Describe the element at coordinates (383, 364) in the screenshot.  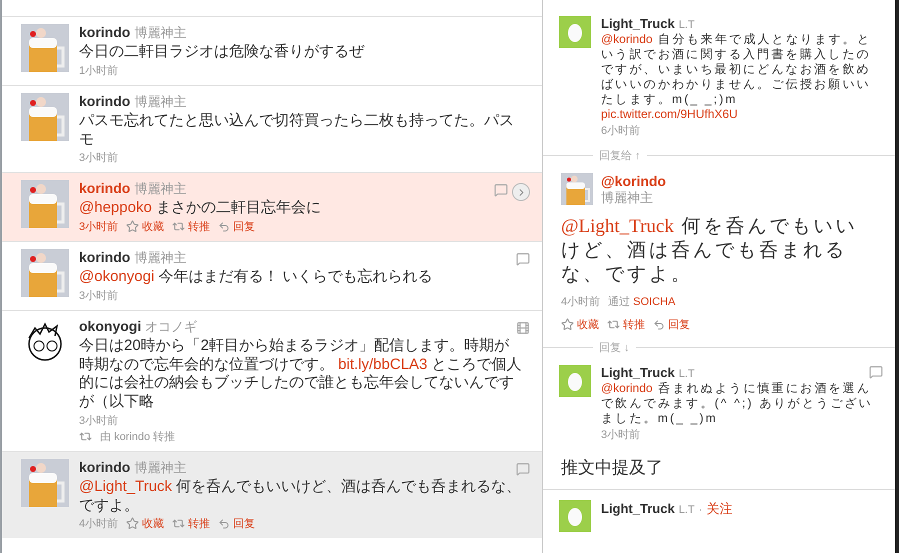
I see `url-link: bit.ly/bbCLA3` at that location.